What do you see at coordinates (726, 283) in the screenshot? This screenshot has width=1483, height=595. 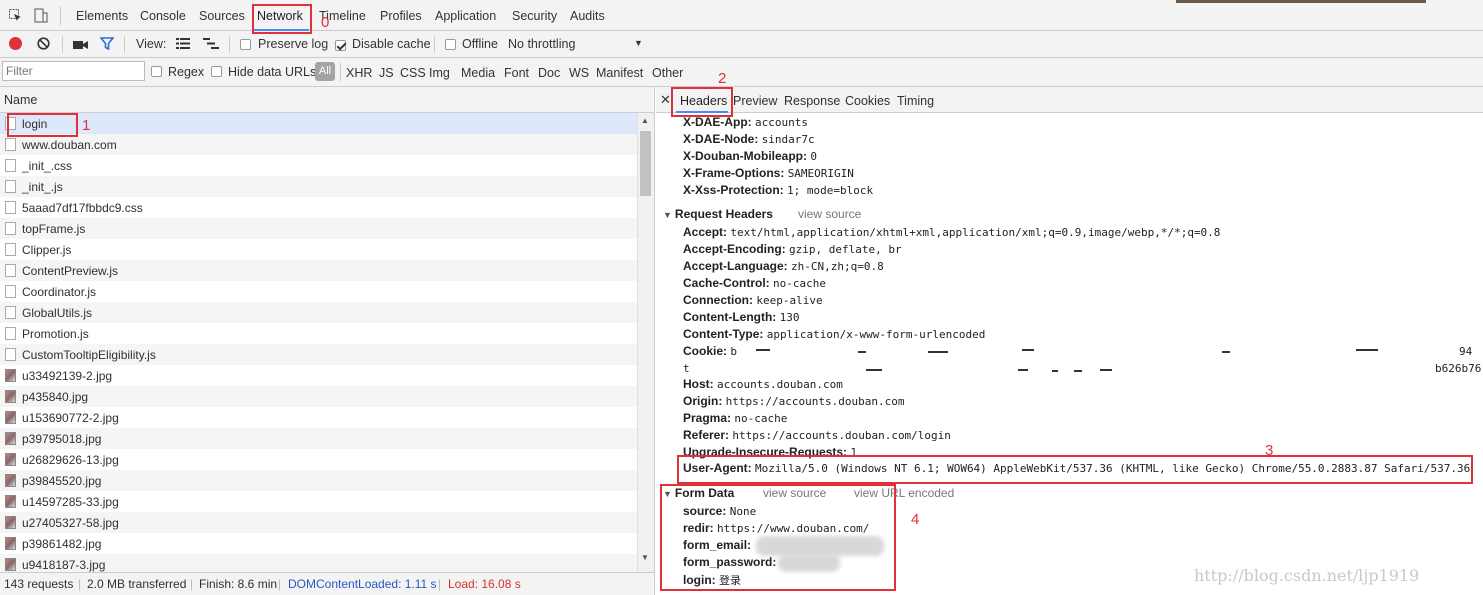 I see `header-key: Cache-Control:` at bounding box center [726, 283].